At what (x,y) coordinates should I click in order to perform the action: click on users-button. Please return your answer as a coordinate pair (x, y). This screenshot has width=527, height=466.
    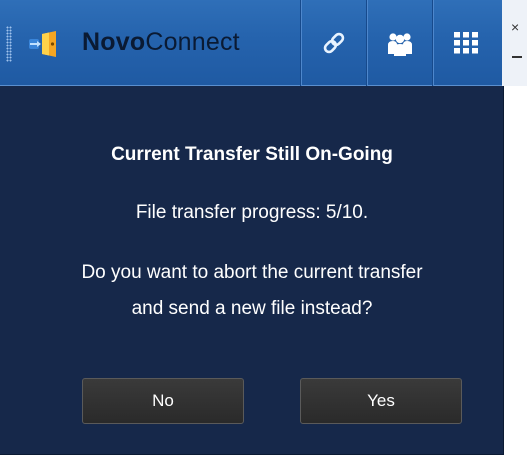
    Looking at the image, I should click on (399, 43).